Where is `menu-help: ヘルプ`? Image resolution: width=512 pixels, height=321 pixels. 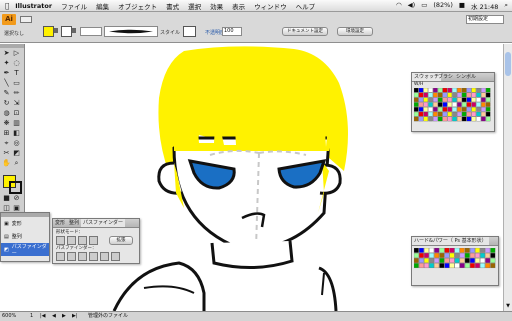 menu-help: ヘルプ is located at coordinates (306, 6).